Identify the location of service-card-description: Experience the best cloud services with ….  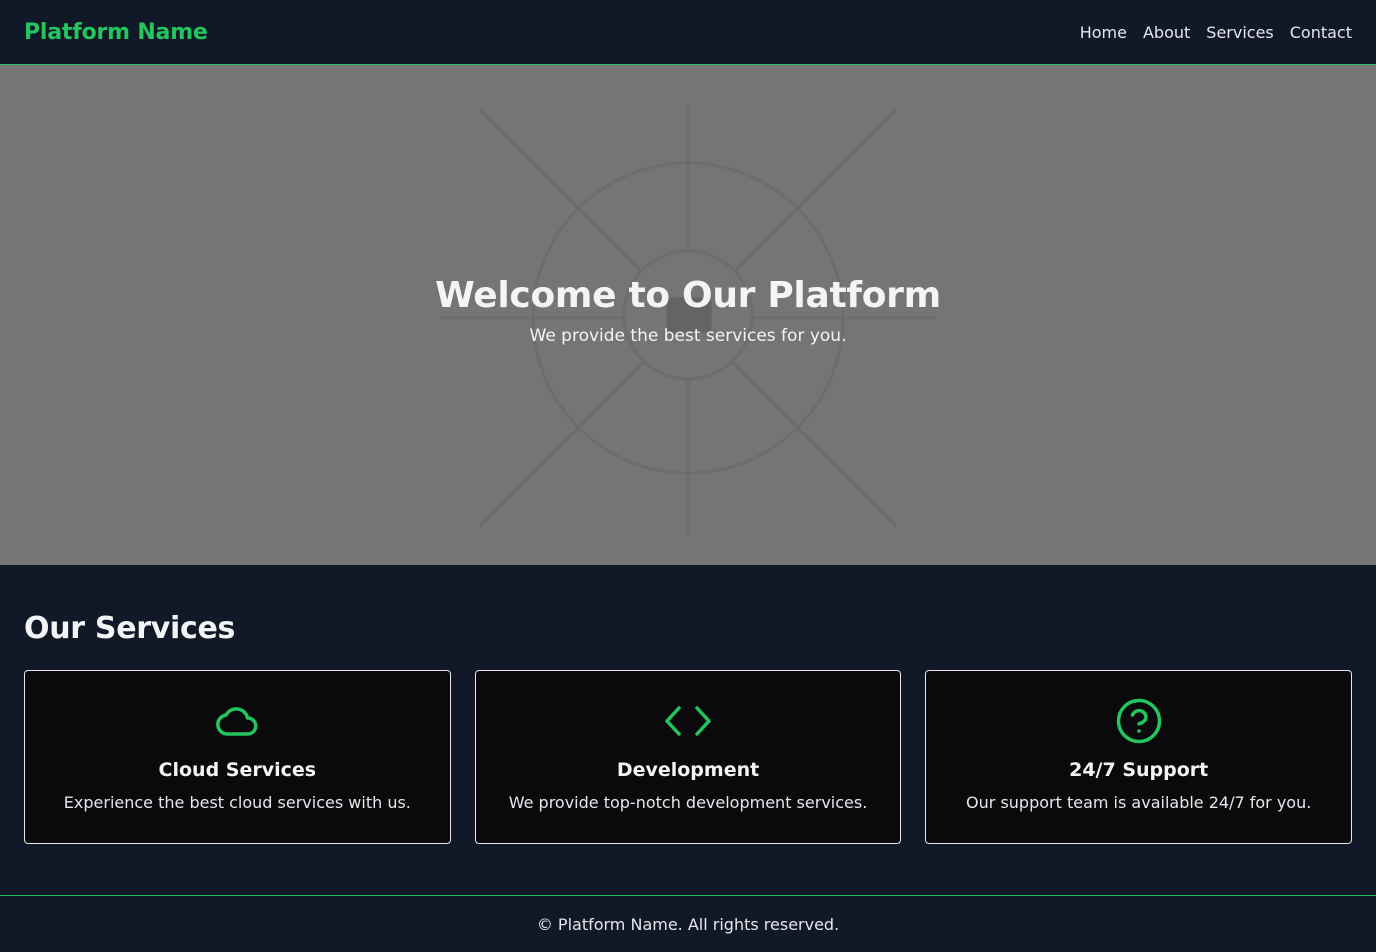
(237, 802).